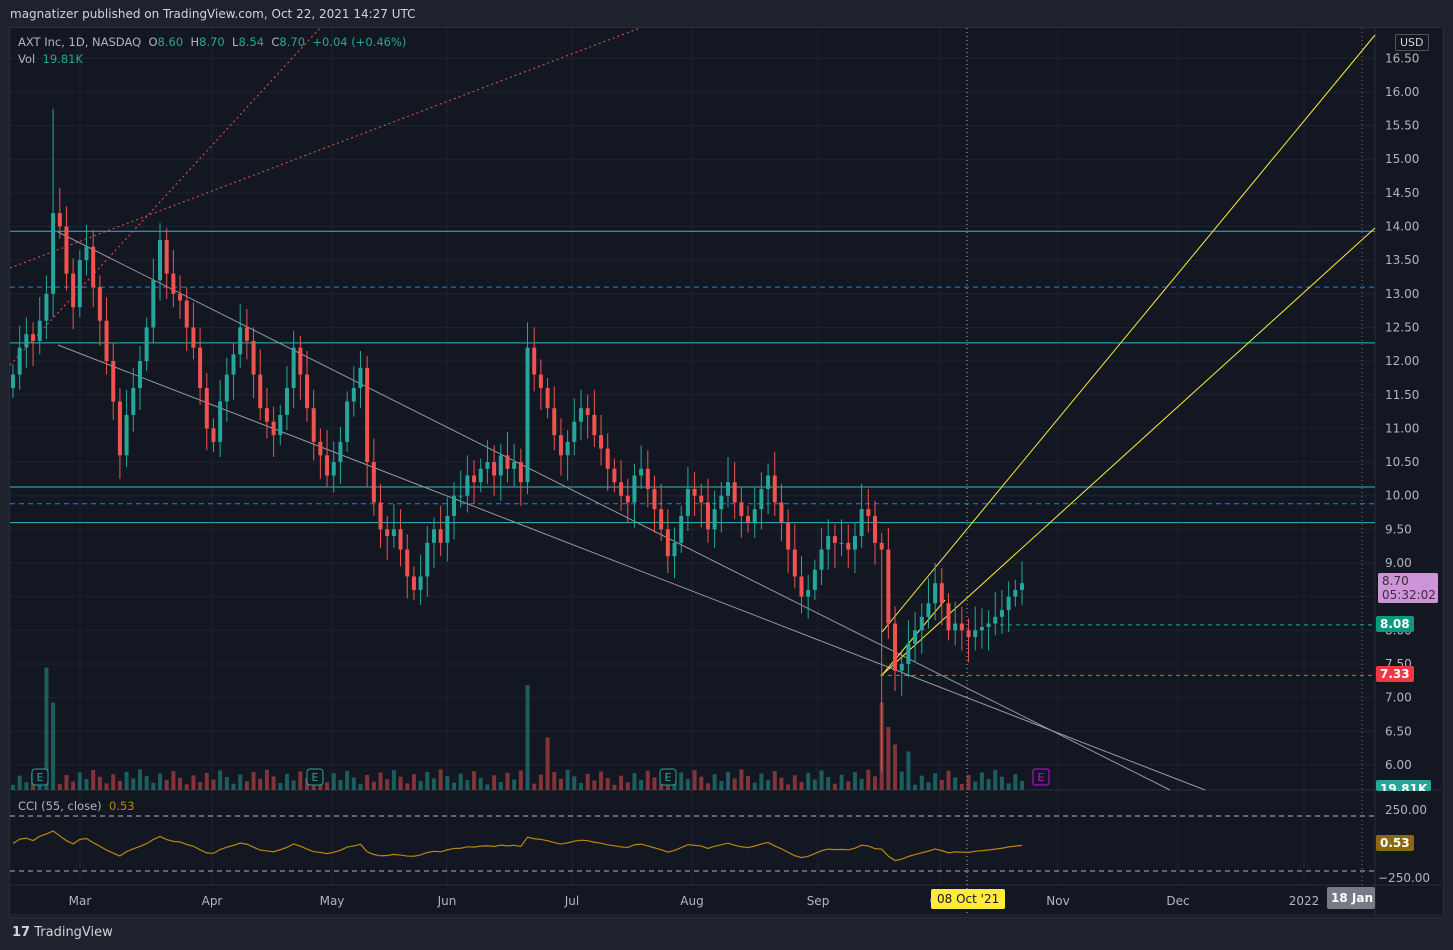 This screenshot has width=1453, height=950. I want to click on close-value: 8.70, so click(292, 42).